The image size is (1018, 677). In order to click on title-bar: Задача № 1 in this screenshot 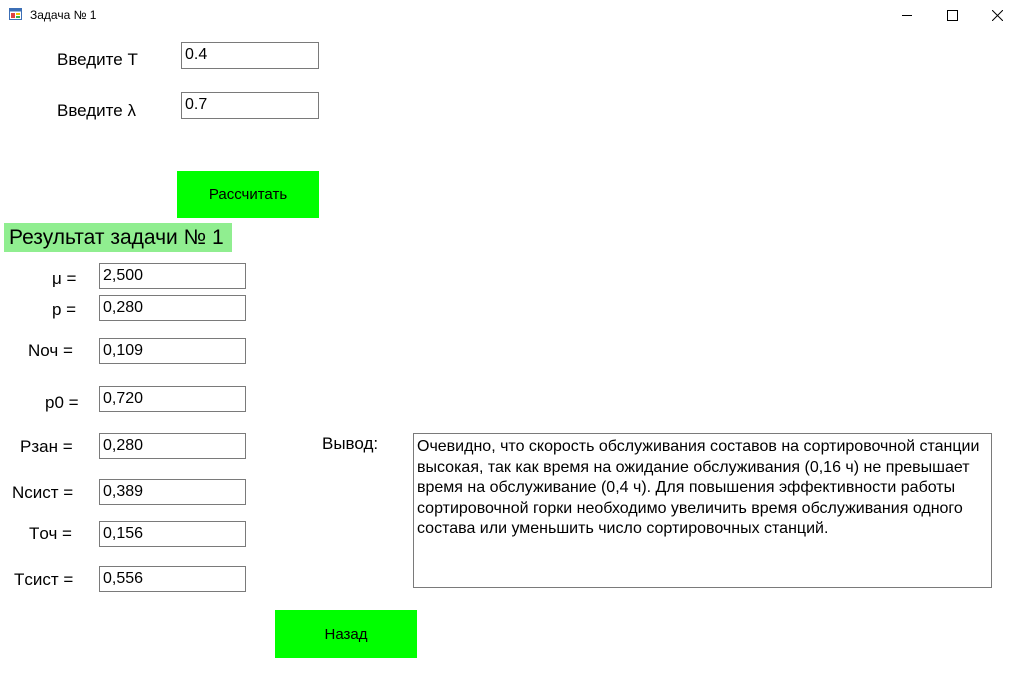, I will do `click(509, 15)`.